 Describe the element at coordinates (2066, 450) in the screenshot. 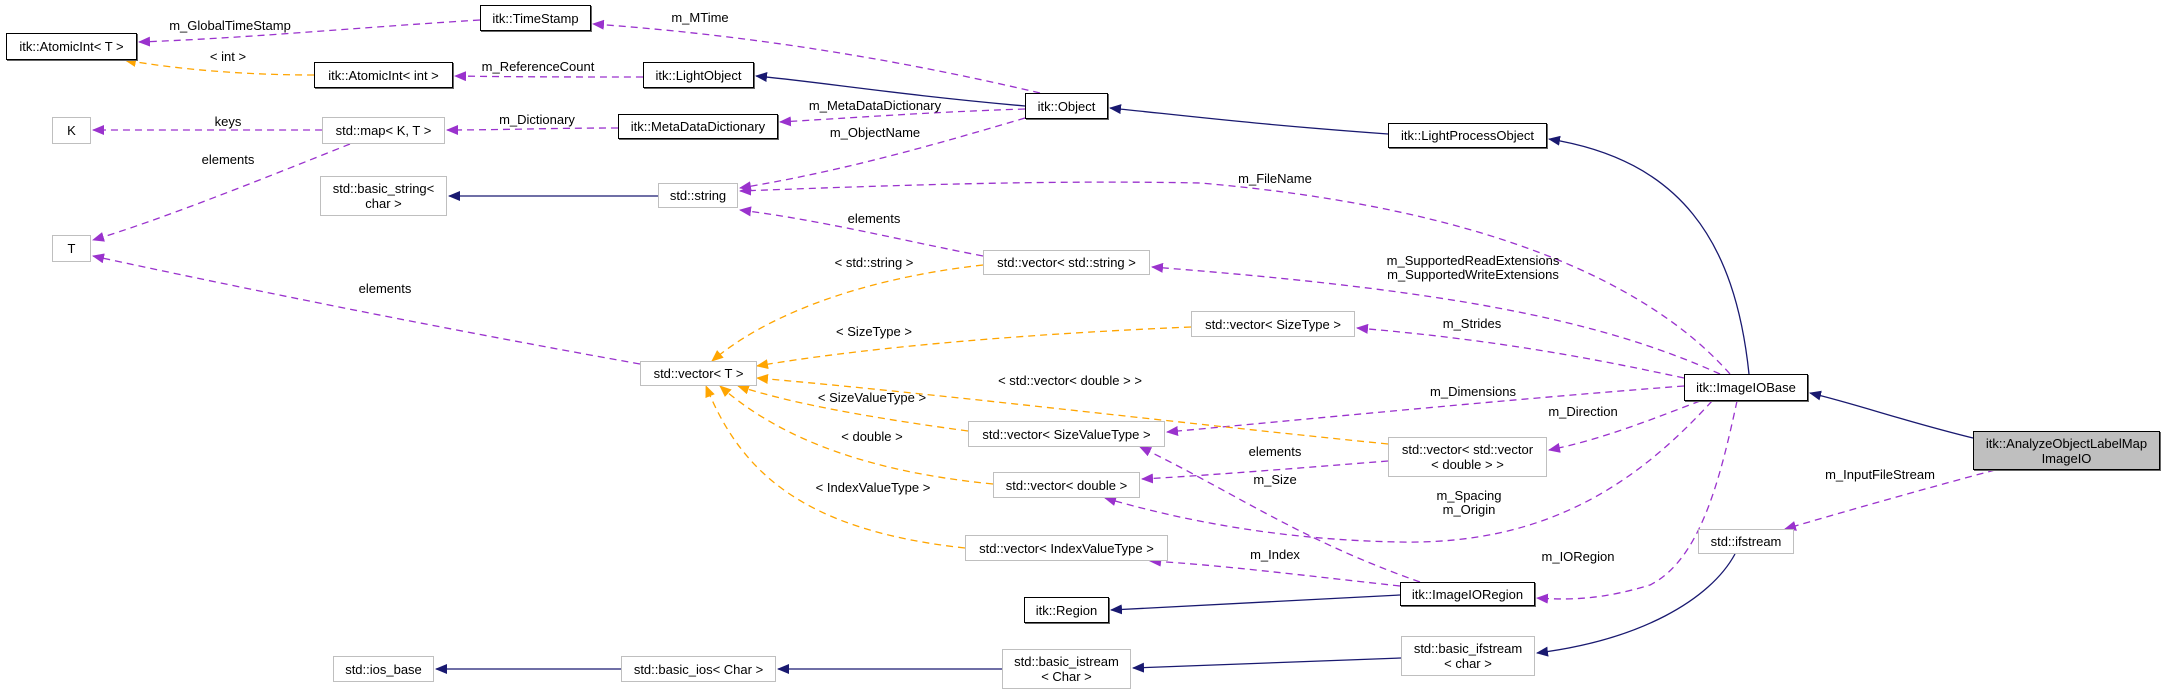

I see `node-analyze-object-labelmap-imageio: itk::AnalyzeObjectLabelMap ImageIO` at that location.